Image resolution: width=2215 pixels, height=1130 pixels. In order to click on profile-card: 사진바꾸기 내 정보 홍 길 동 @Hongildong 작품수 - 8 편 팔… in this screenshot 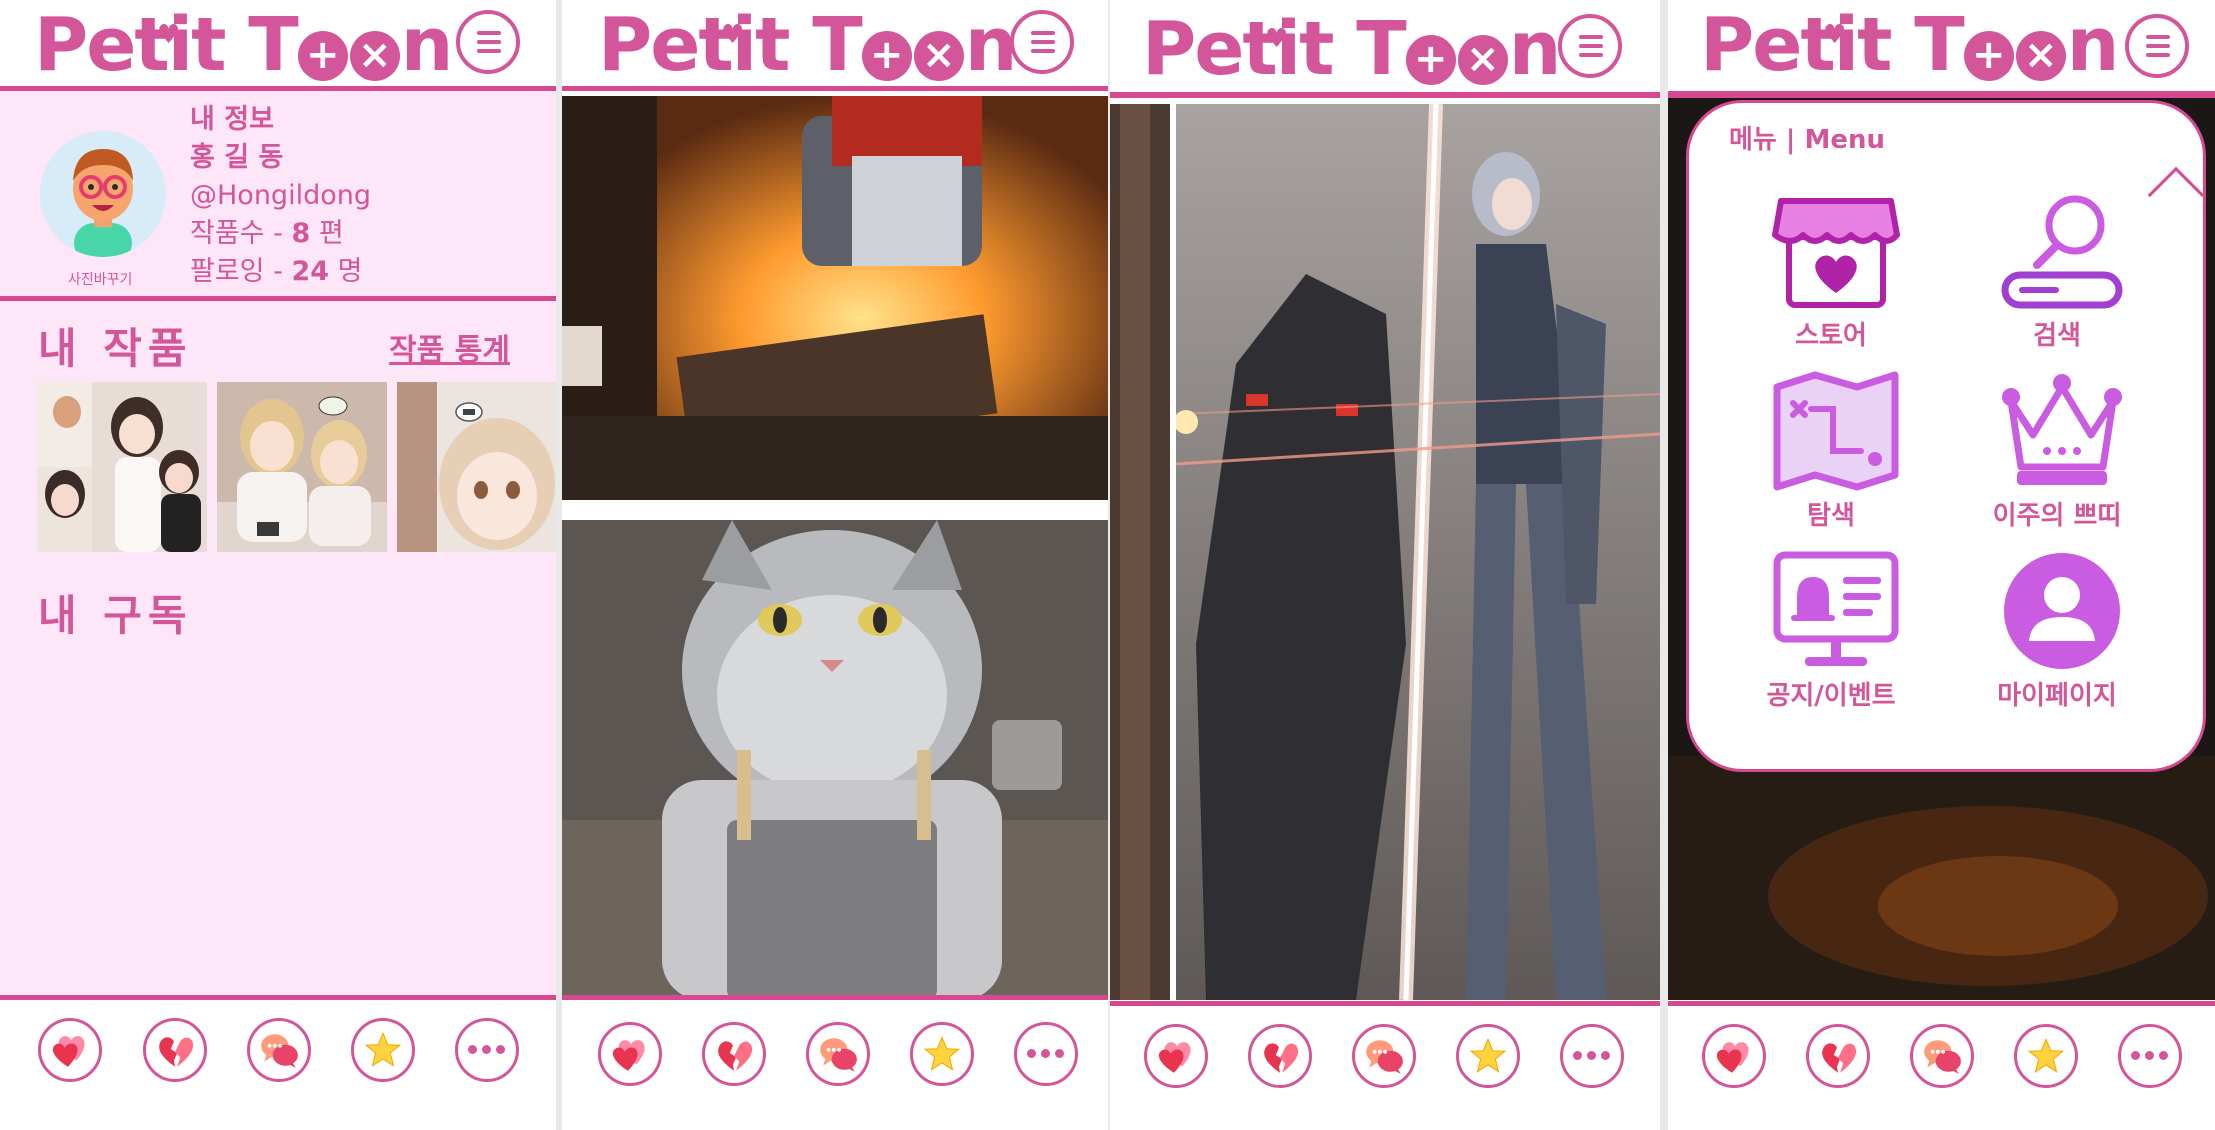, I will do `click(278, 196)`.